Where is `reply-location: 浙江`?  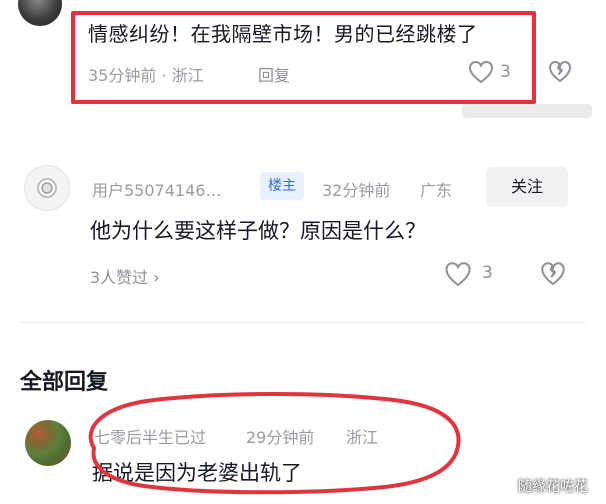 reply-location: 浙江 is located at coordinates (362, 437).